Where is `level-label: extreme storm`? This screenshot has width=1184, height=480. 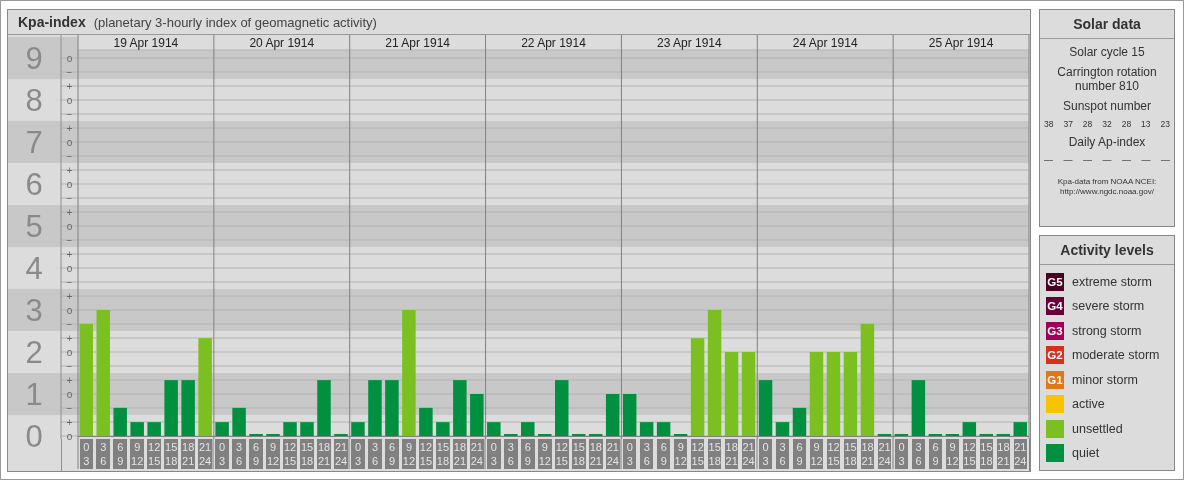 level-label: extreme storm is located at coordinates (1112, 281).